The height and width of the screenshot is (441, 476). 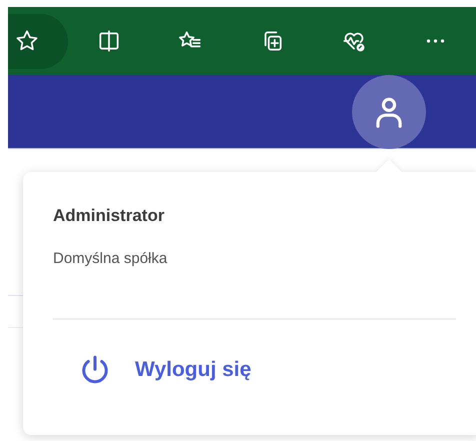 I want to click on user-name: Administrator, so click(x=108, y=216).